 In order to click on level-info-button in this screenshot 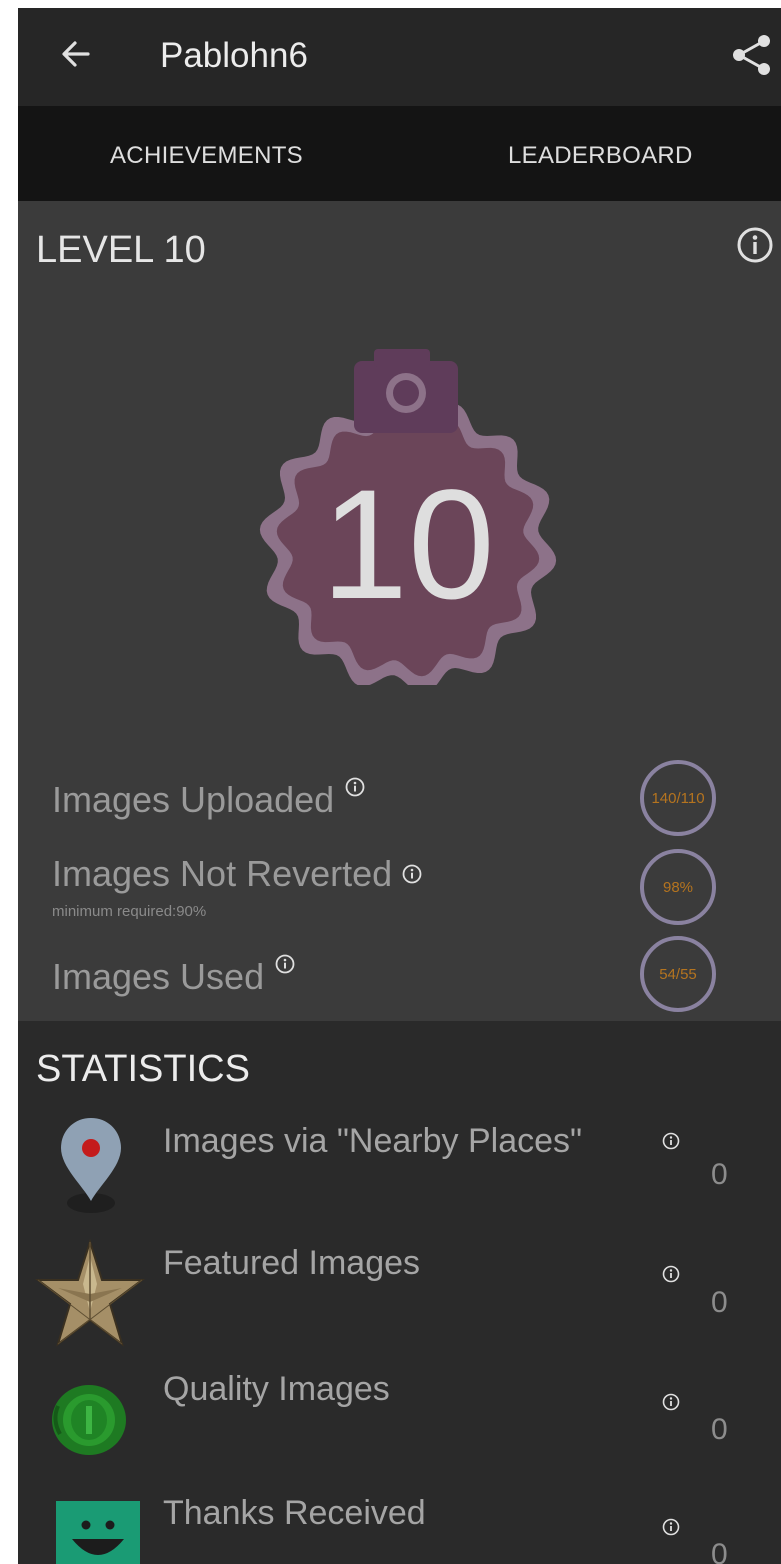, I will do `click(755, 245)`.